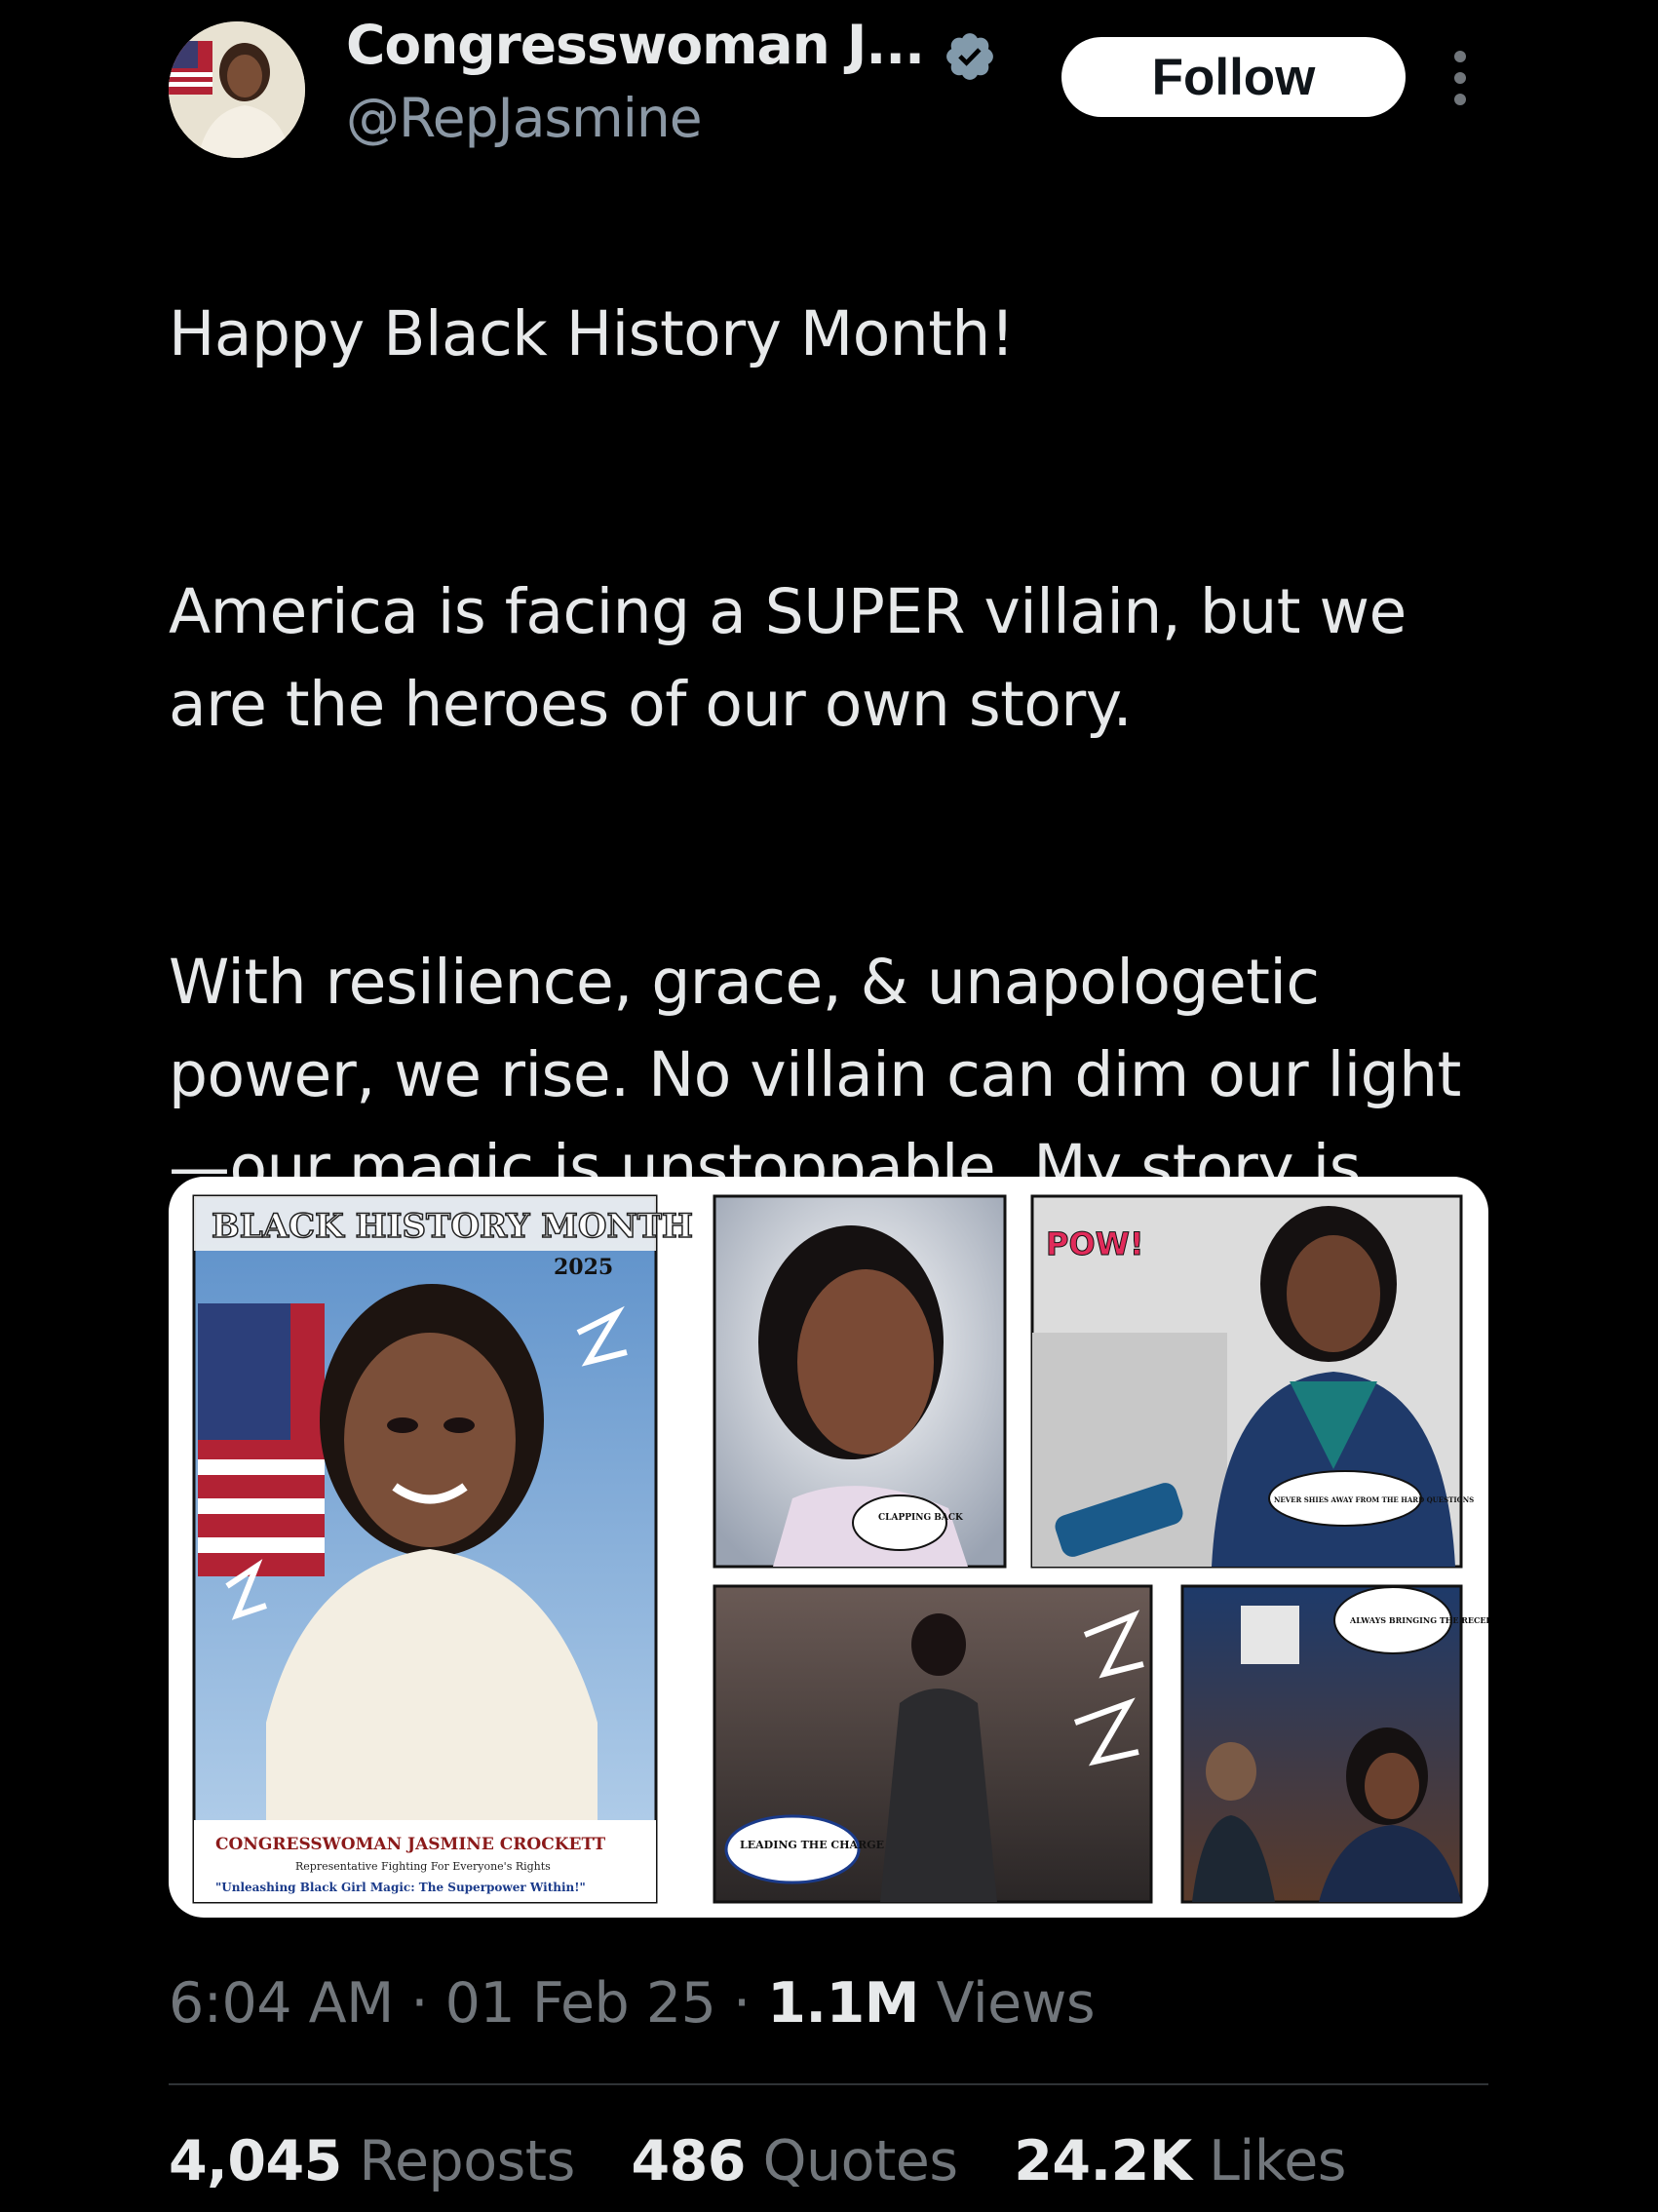  I want to click on divider, so click(828, 2084).